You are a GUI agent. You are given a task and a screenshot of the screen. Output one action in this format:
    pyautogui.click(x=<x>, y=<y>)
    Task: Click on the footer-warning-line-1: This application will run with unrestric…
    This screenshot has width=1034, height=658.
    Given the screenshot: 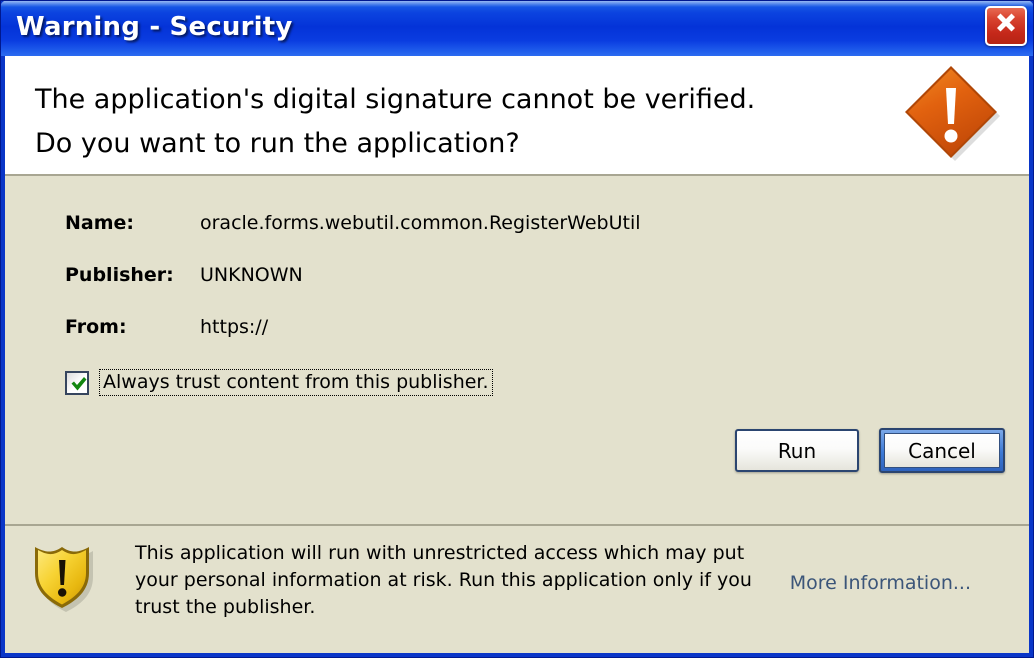 What is the action you would take?
    pyautogui.click(x=440, y=553)
    